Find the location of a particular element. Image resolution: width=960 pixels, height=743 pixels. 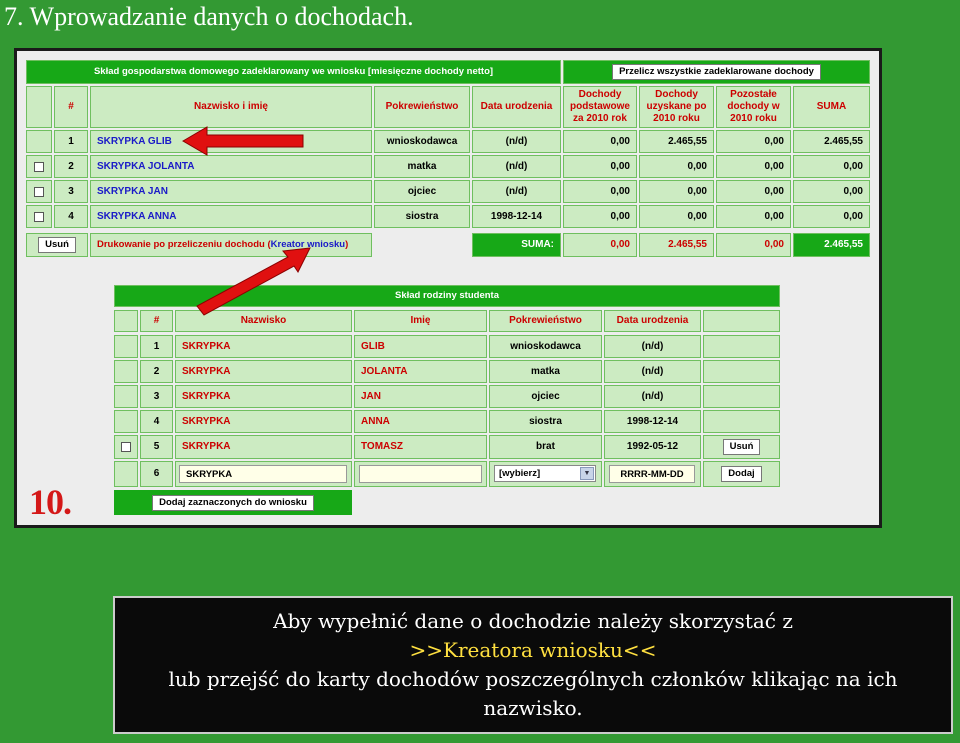

household-name-link: SKRYPKA ANNA is located at coordinates (231, 216).